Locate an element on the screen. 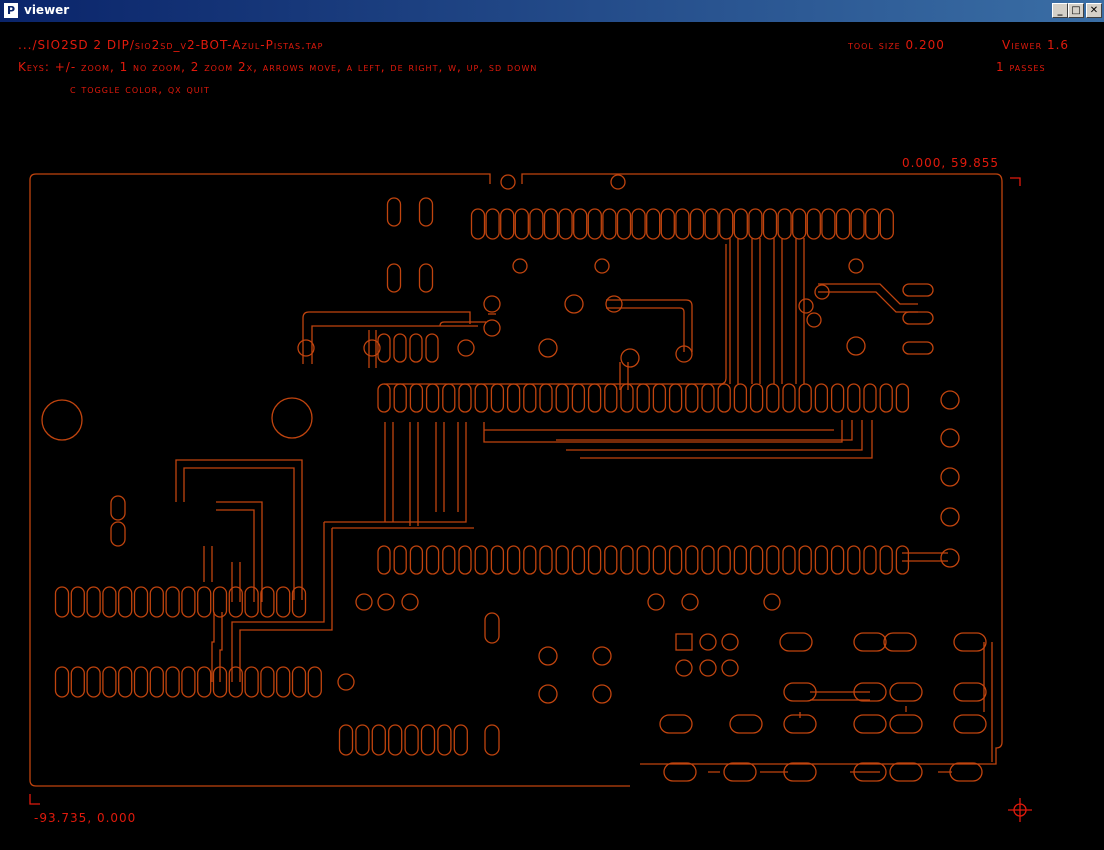 This screenshot has height=850, width=1104. window-title: viewer is located at coordinates (47, 10).